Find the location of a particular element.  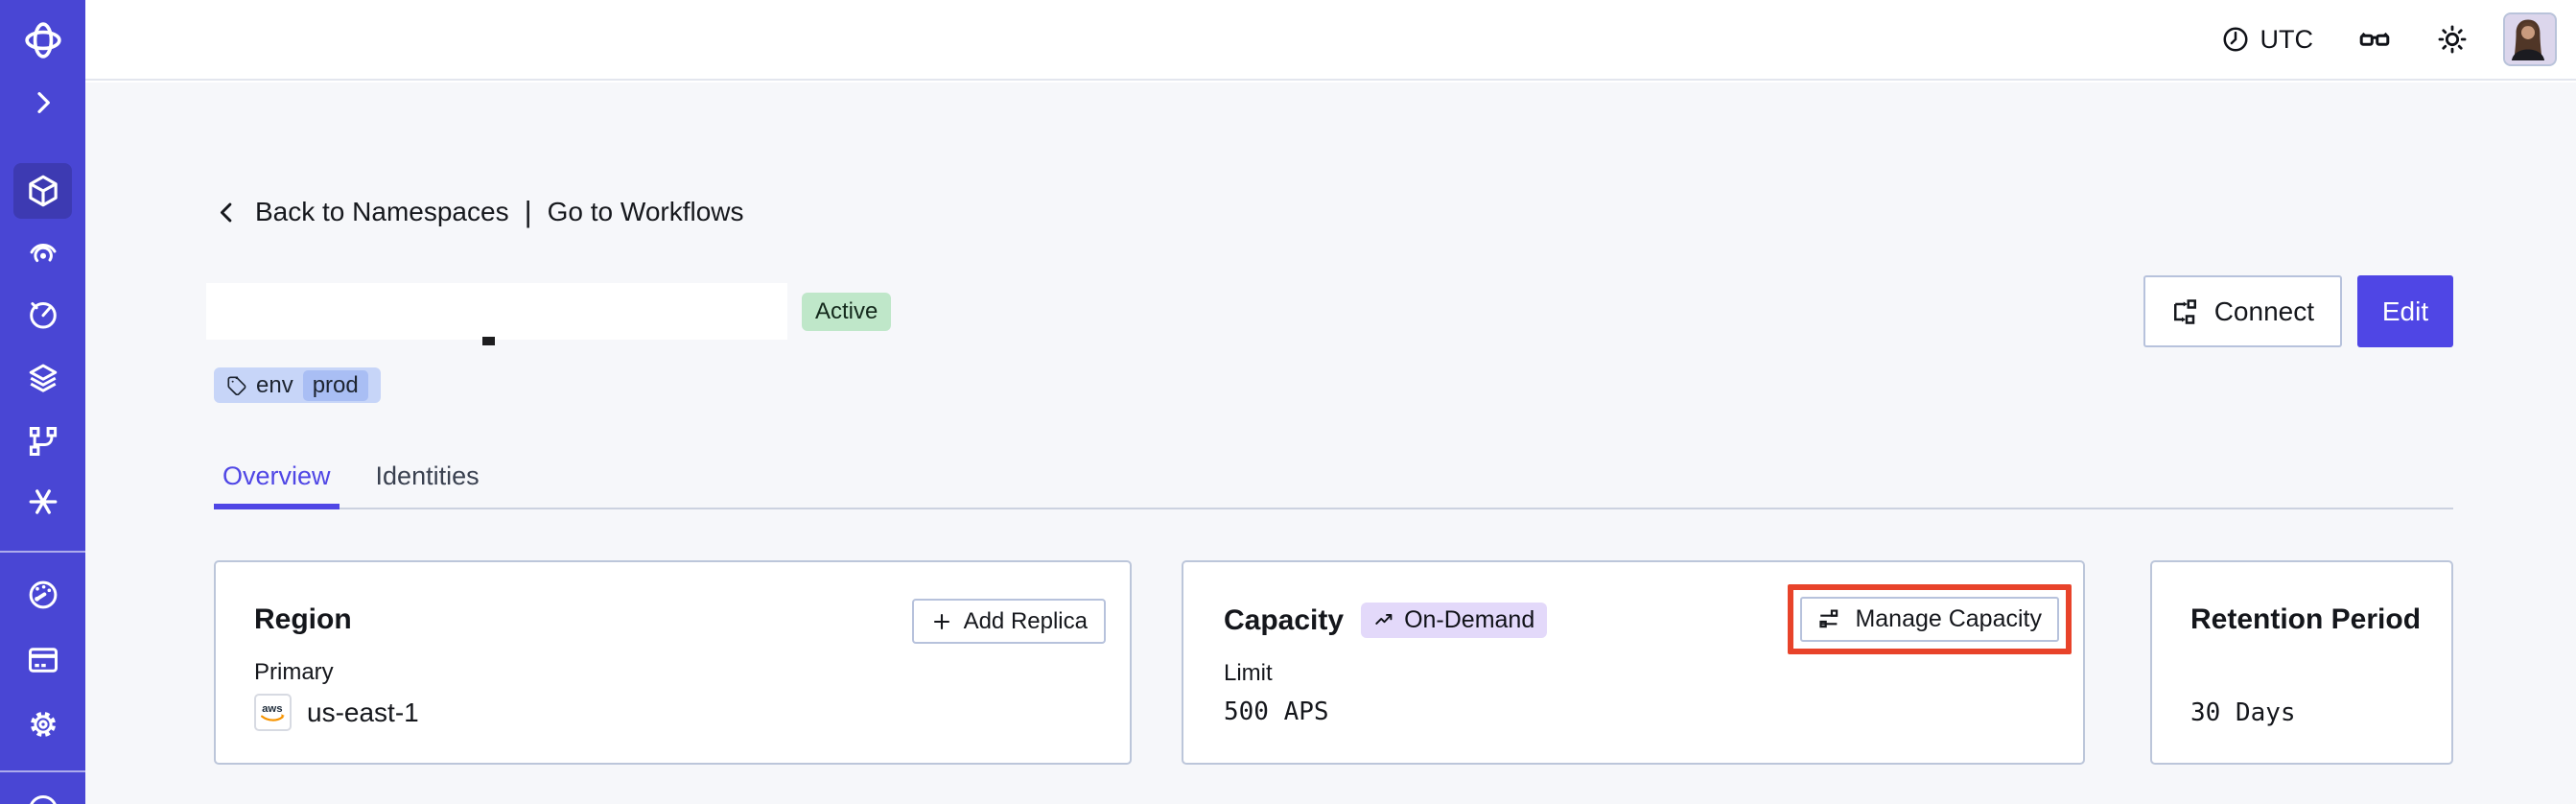

on-demand-badge: On-Demand is located at coordinates (1454, 621).